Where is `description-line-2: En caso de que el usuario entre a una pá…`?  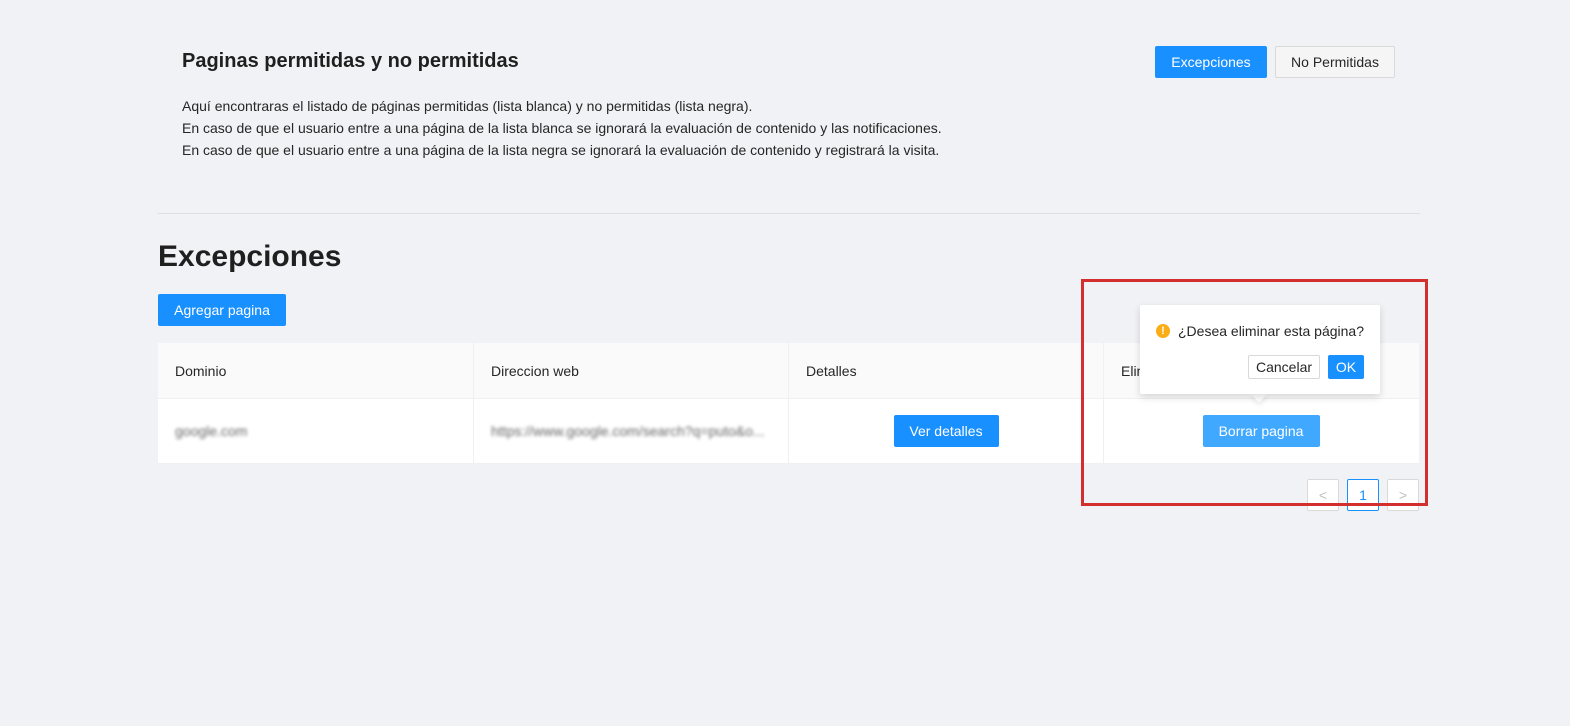 description-line-2: En caso de que el usuario entre a una pá… is located at coordinates (562, 128).